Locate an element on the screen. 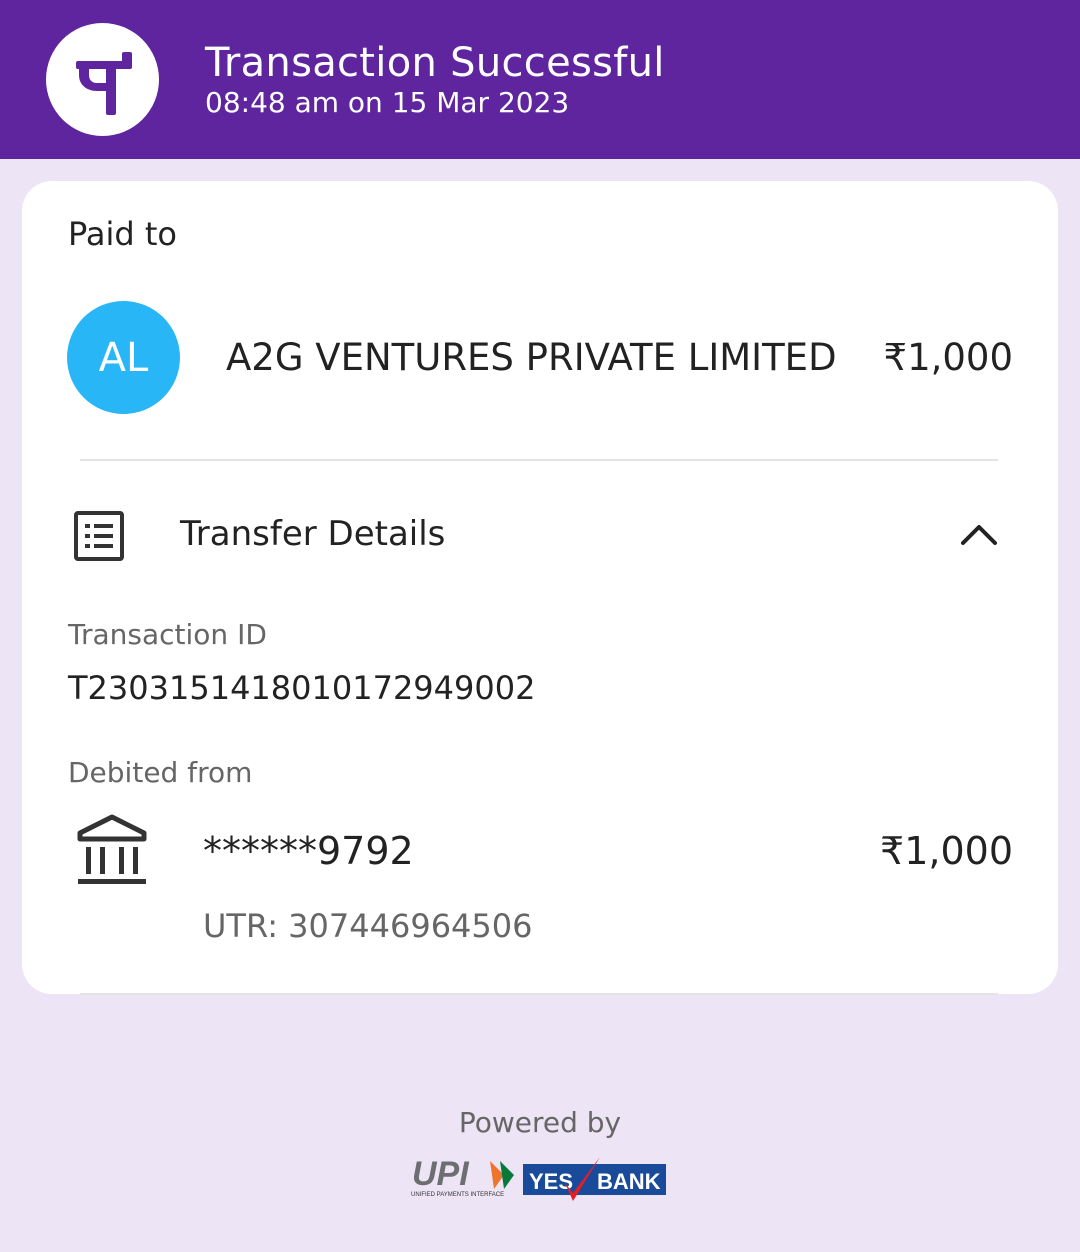  payee-name: A2G VENTURES PRIVATE LIMITED is located at coordinates (531, 357).